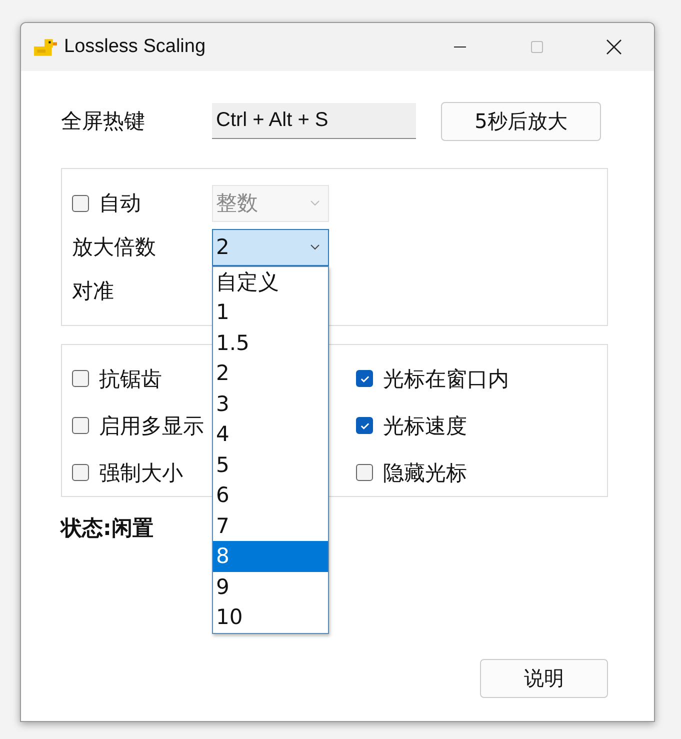 This screenshot has width=681, height=739. I want to click on option-label: 启用多显示, so click(151, 426).